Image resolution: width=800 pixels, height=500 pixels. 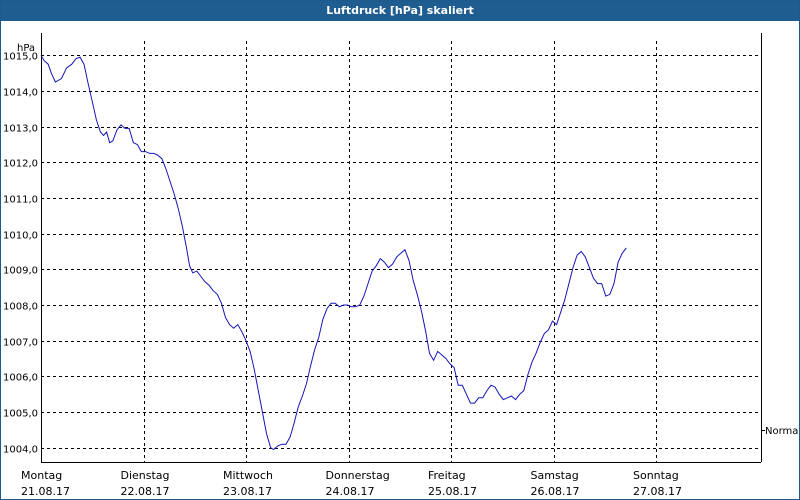 I want to click on y-tick-label: 1010,0, so click(x=20, y=236).